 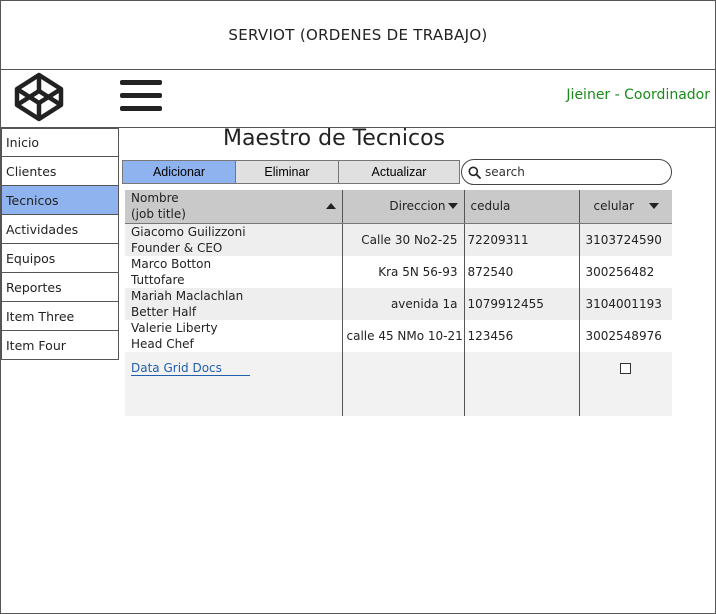 I want to click on row-direccion: Calle 30 No2-25, so click(x=403, y=239).